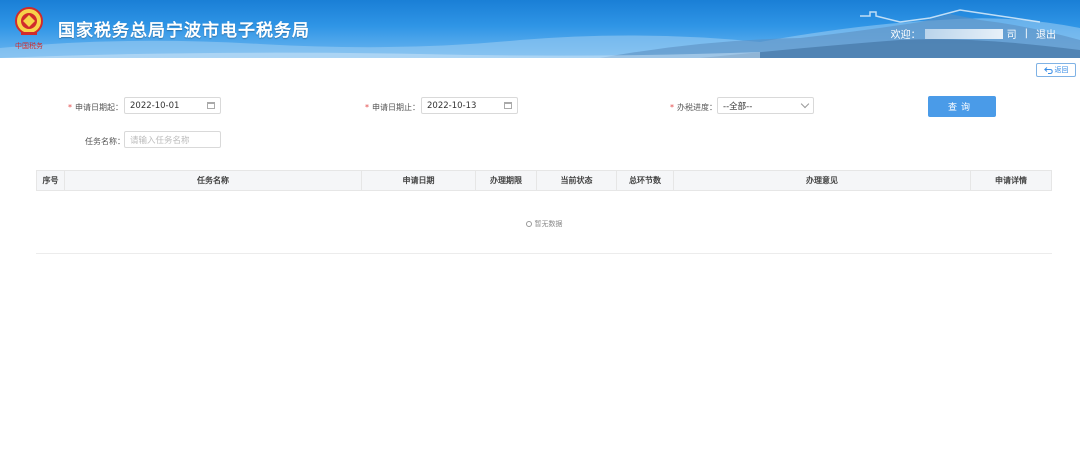 Image resolution: width=1080 pixels, height=471 pixels. What do you see at coordinates (213, 180) in the screenshot?
I see `column-header-task-name: 任务名称` at bounding box center [213, 180].